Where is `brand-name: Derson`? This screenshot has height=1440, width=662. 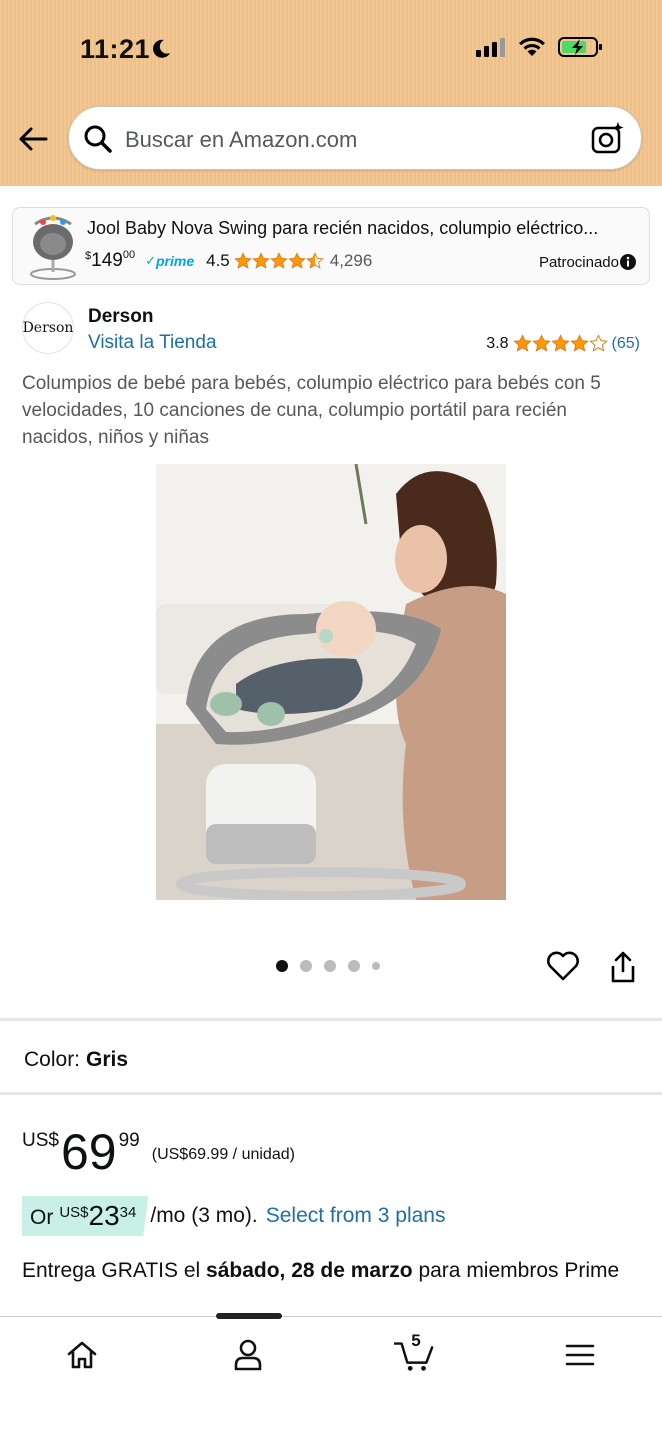 brand-name: Derson is located at coordinates (121, 316).